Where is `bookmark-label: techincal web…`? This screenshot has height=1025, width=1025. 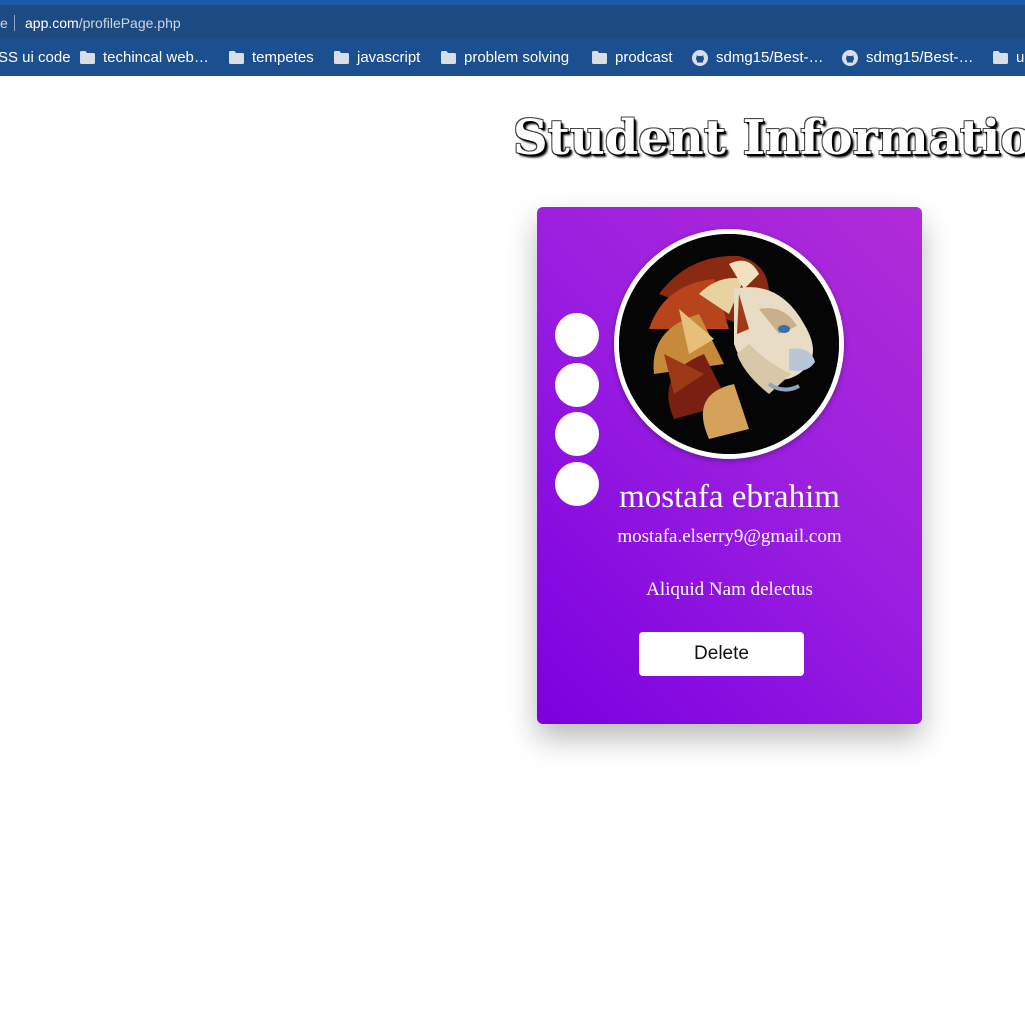
bookmark-label: techincal web… is located at coordinates (156, 57).